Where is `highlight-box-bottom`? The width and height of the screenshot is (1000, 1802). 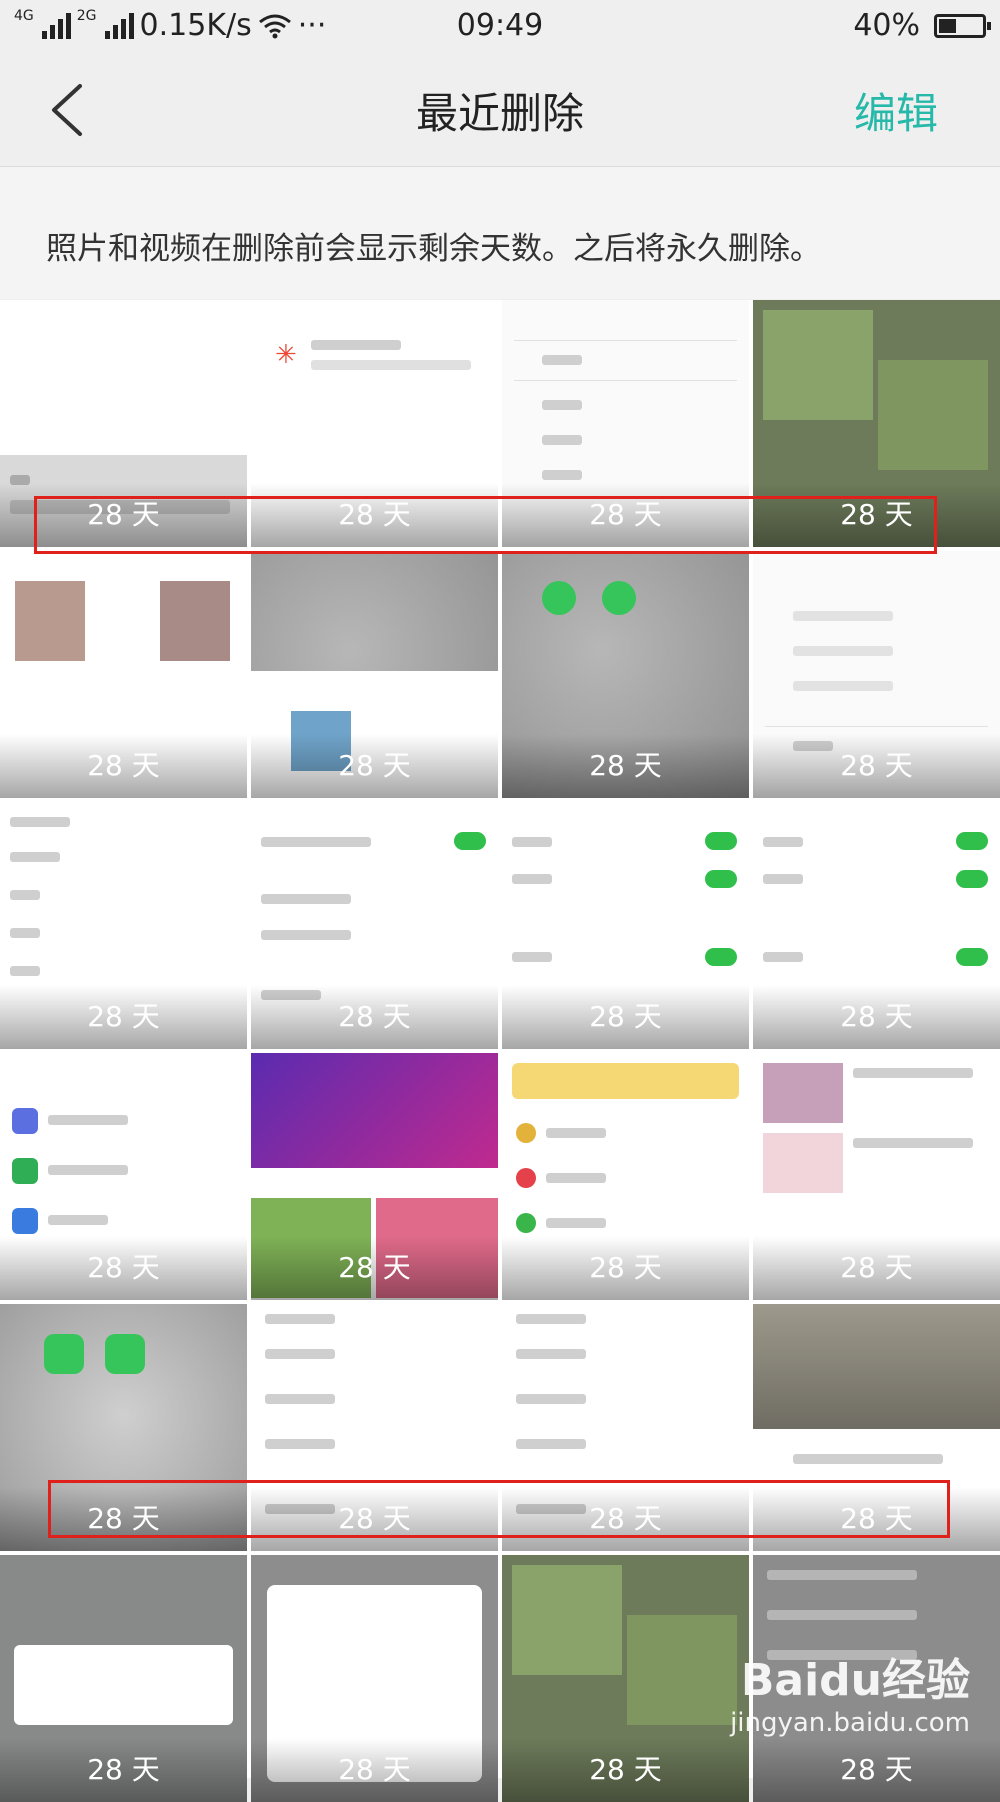
highlight-box-bottom is located at coordinates (499, 1509).